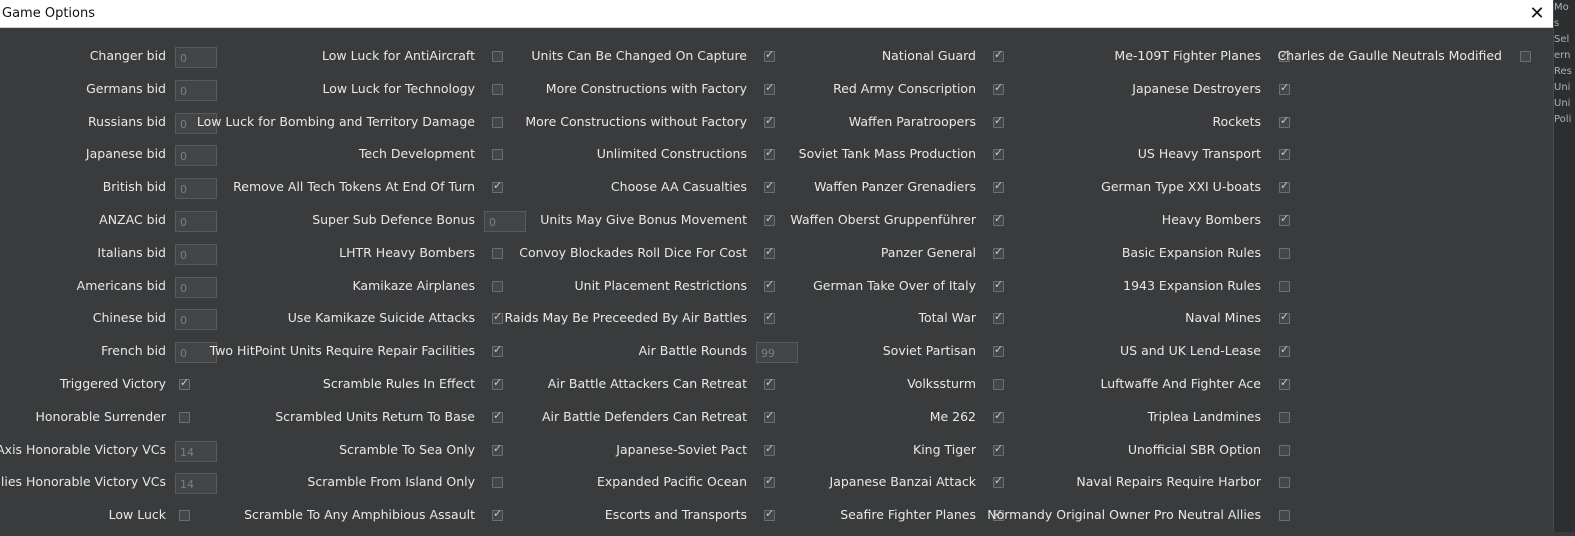 The width and height of the screenshot is (1575, 536). I want to click on edge-text: Mo, so click(1561, 7).